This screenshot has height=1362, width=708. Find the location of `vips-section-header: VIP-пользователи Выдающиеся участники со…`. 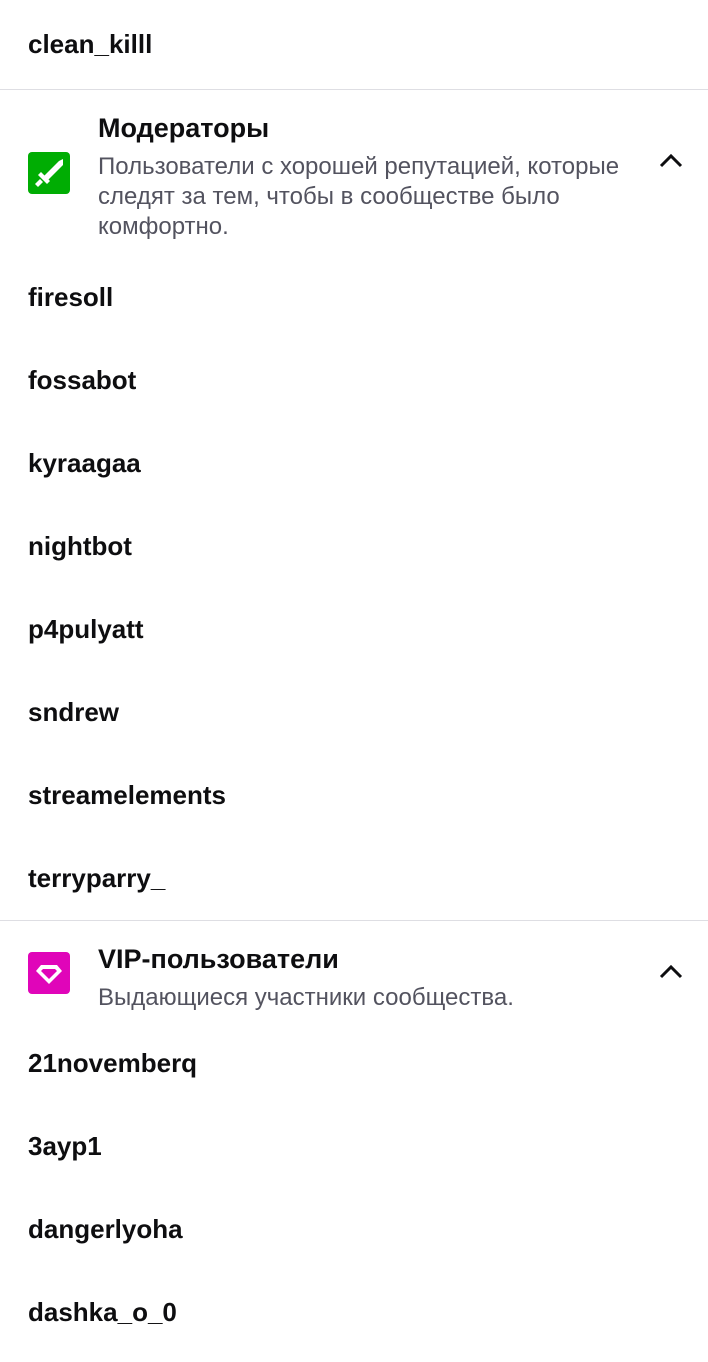

vips-section-header: VIP-пользователи Выдающиеся участники со… is located at coordinates (354, 971).